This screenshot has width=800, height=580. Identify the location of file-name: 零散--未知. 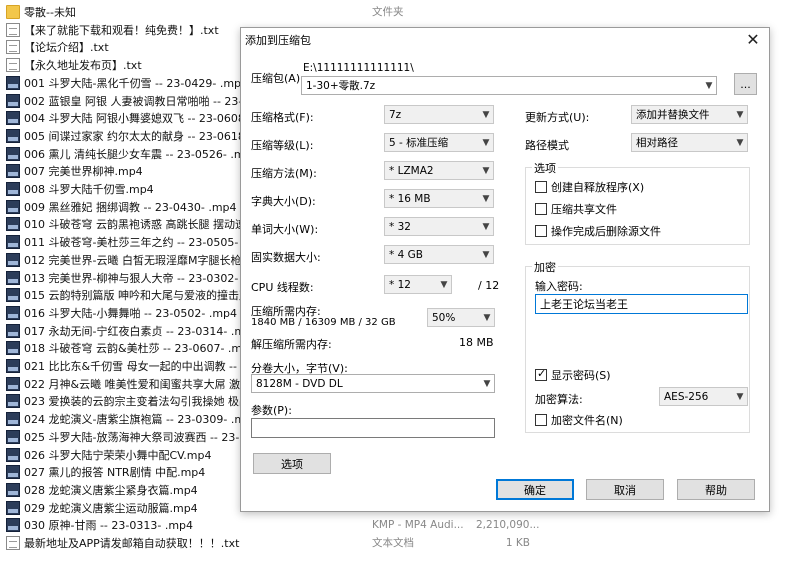
(50, 12).